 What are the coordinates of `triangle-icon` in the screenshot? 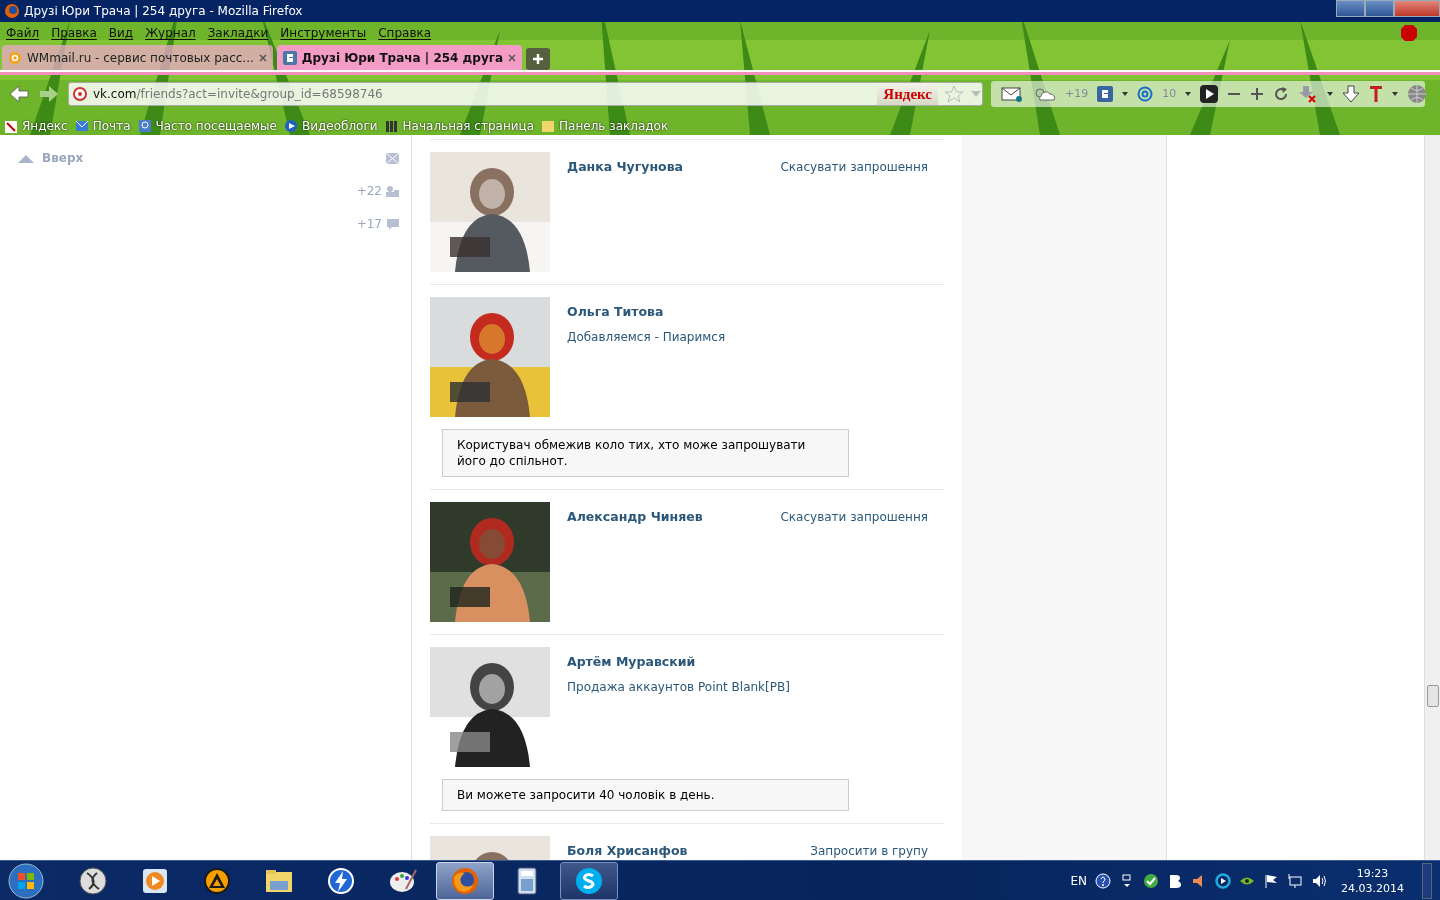 It's located at (217, 880).